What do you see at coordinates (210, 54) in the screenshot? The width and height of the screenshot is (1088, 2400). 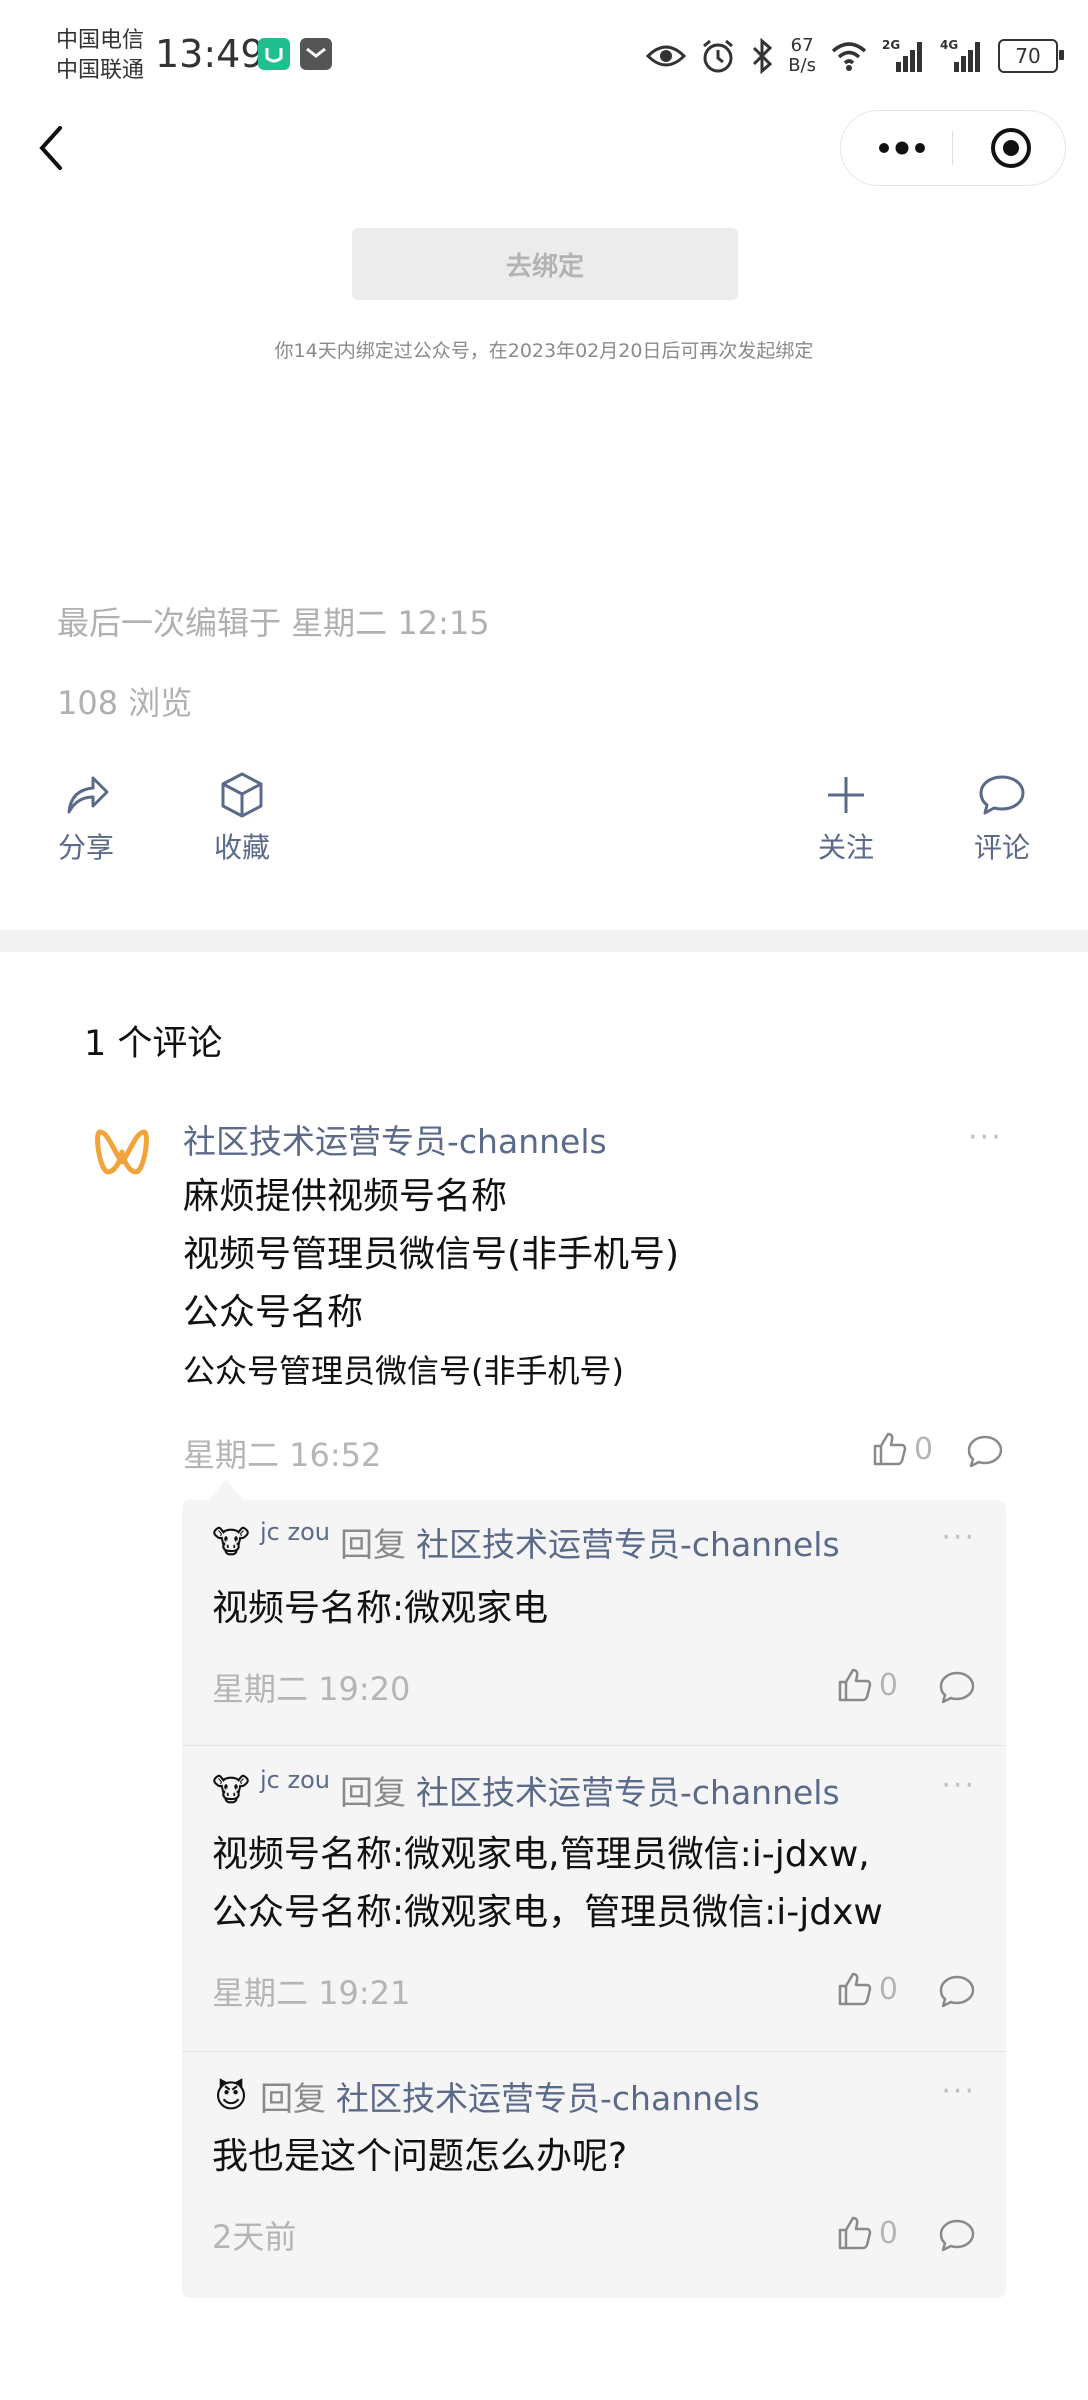 I see `status-time: 13:49` at bounding box center [210, 54].